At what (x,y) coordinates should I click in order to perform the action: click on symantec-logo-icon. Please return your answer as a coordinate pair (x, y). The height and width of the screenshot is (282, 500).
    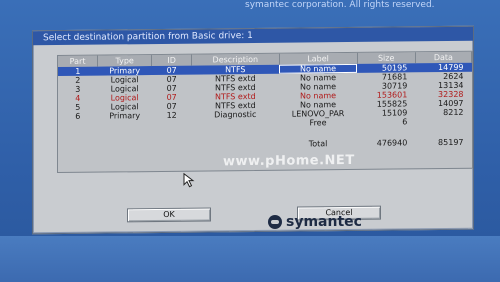
    Looking at the image, I should click on (275, 222).